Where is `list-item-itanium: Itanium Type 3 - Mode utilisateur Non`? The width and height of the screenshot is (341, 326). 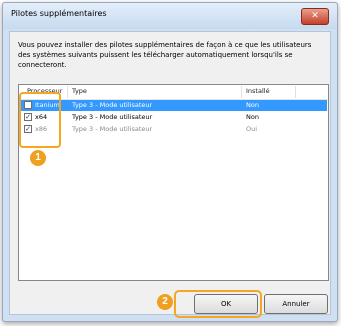
list-item-itanium: Itanium Type 3 - Mode utilisateur Non is located at coordinates (173, 105).